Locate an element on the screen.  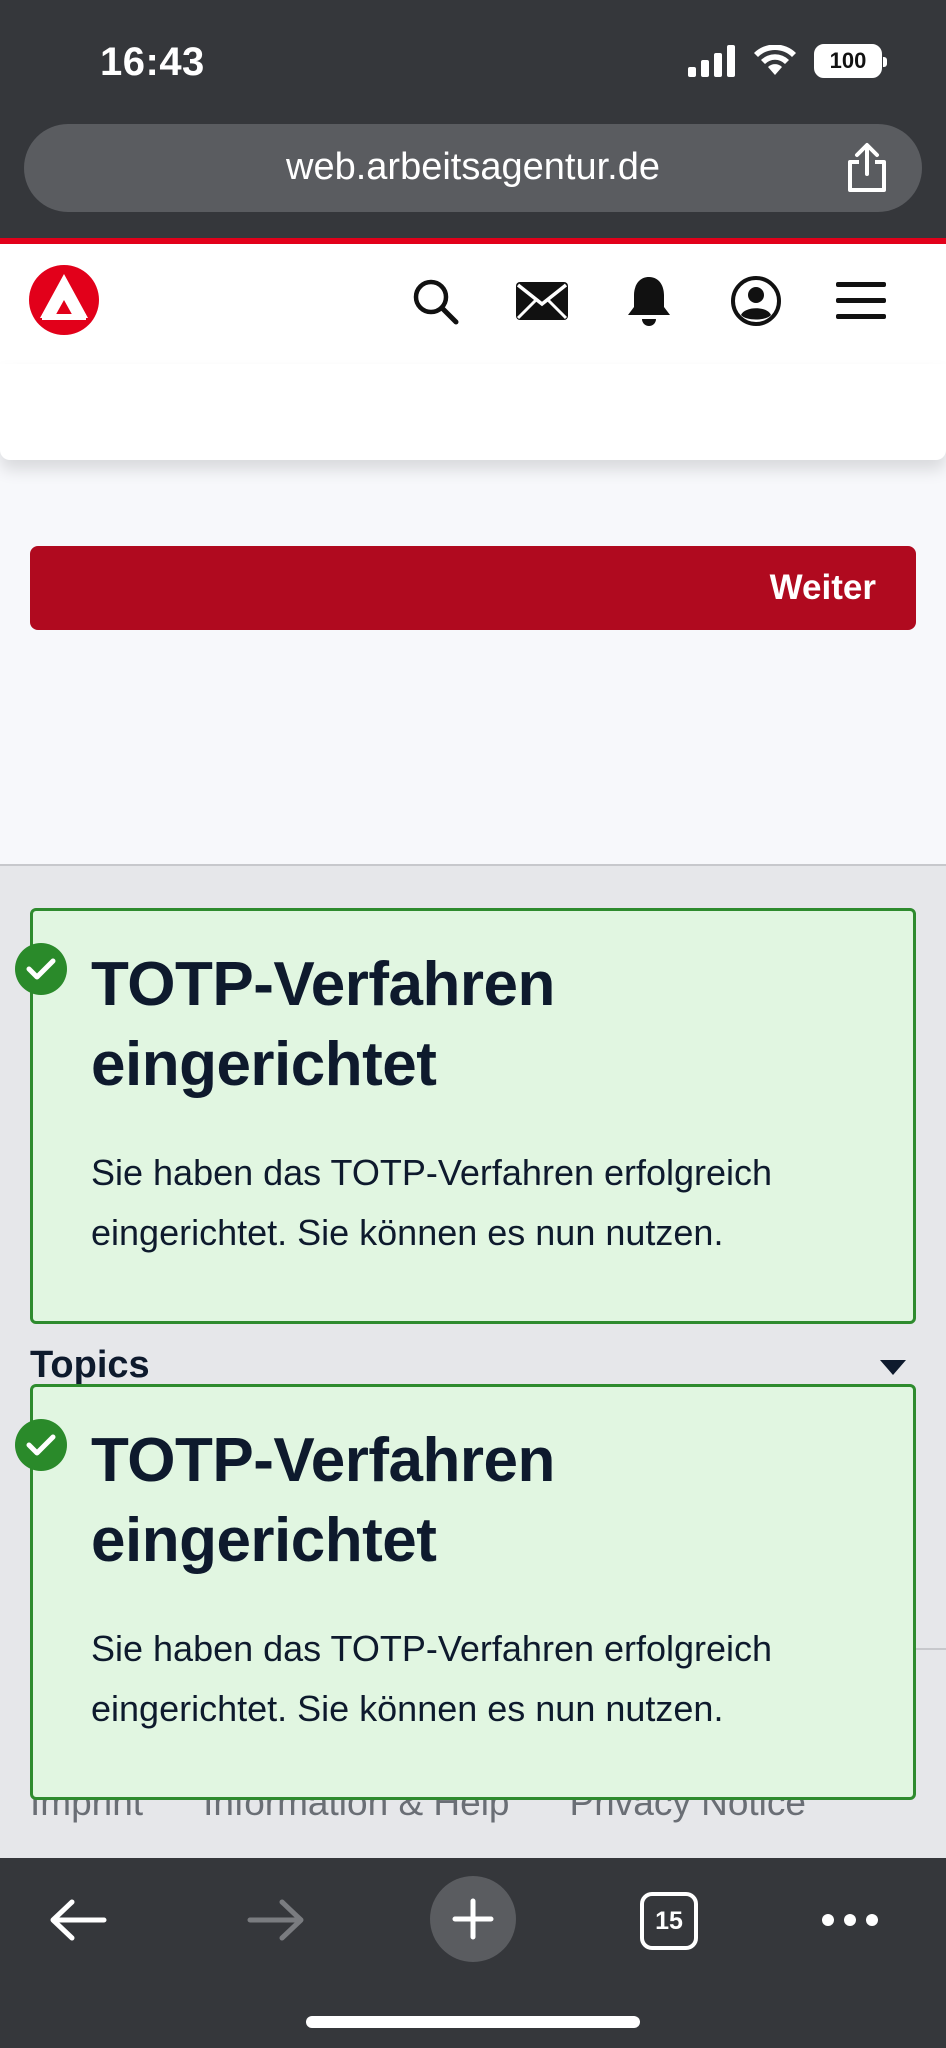
battery-indicator: 100 is located at coordinates (850, 61).